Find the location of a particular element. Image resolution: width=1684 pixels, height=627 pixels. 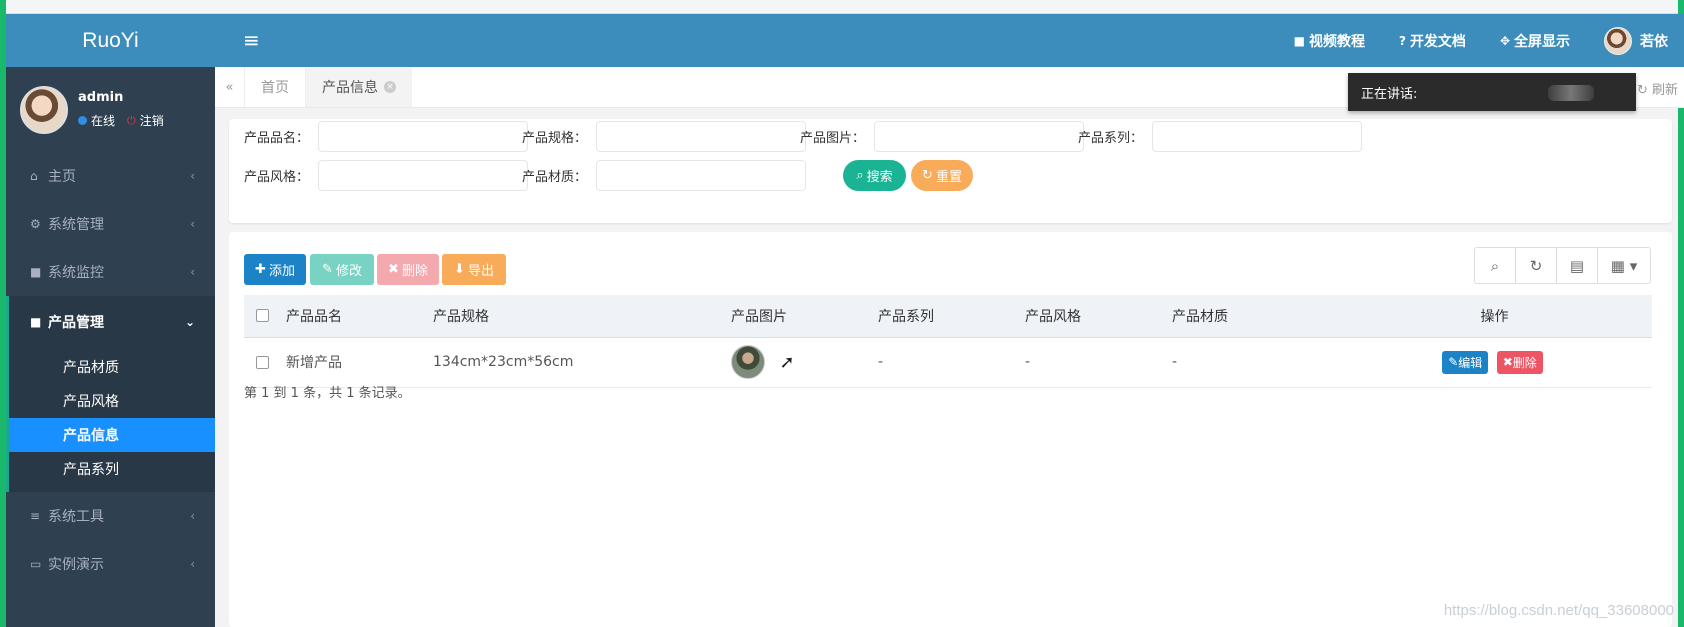

column-header: 产品风格 is located at coordinates (1098, 316).